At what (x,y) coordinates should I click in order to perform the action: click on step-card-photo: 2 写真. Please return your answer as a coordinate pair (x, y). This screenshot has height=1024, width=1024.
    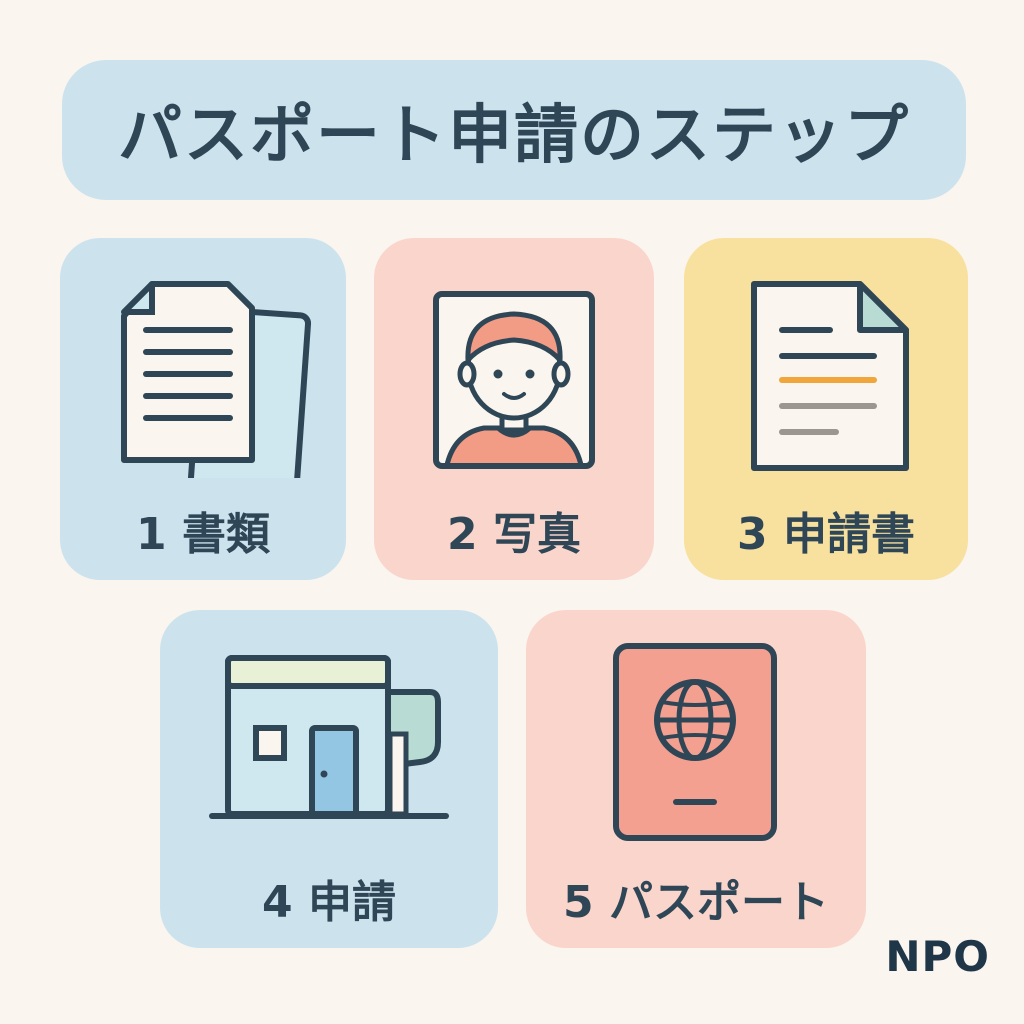
    Looking at the image, I should click on (514, 409).